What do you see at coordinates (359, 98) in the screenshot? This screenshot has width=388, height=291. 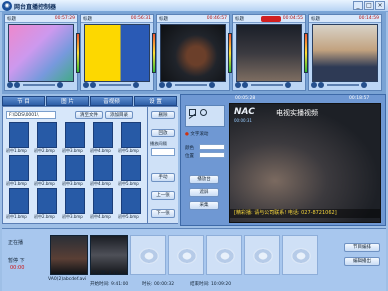 I see `preview-time-right: 00:18:57` at bounding box center [359, 98].